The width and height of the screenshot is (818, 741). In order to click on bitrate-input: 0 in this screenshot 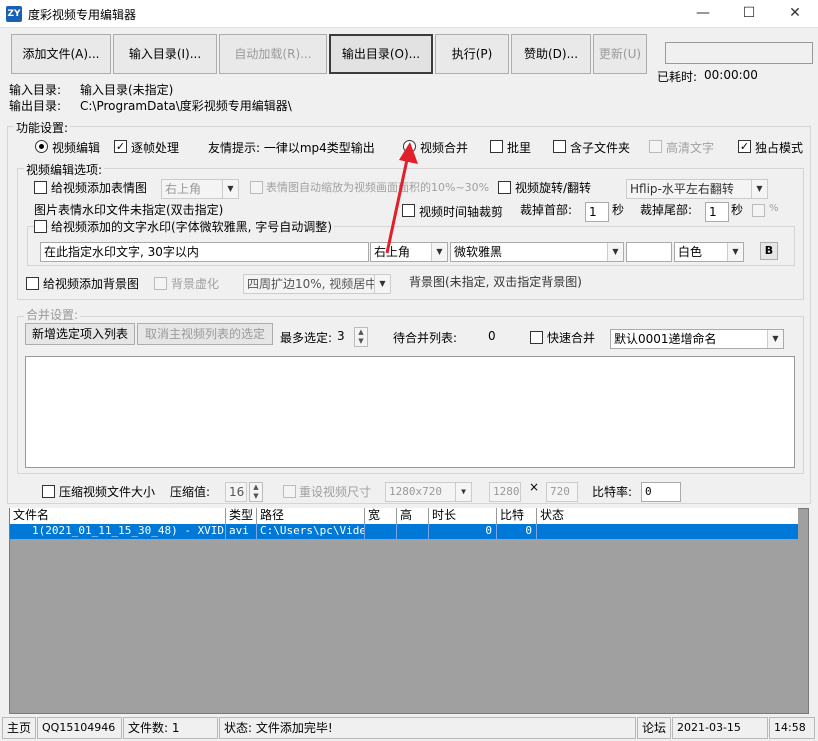, I will do `click(661, 492)`.